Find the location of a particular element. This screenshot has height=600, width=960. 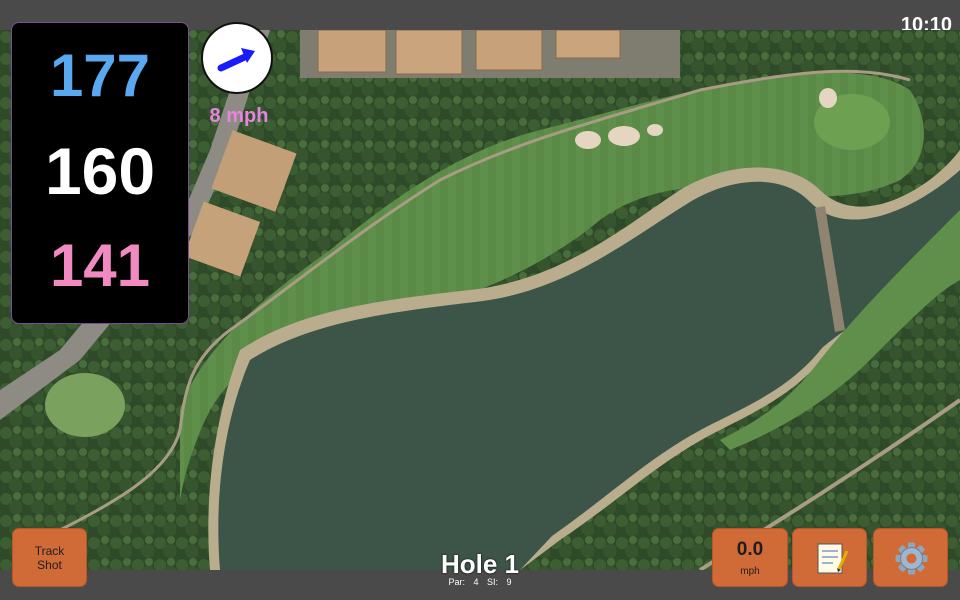

tee-box is located at coordinates (85, 405).